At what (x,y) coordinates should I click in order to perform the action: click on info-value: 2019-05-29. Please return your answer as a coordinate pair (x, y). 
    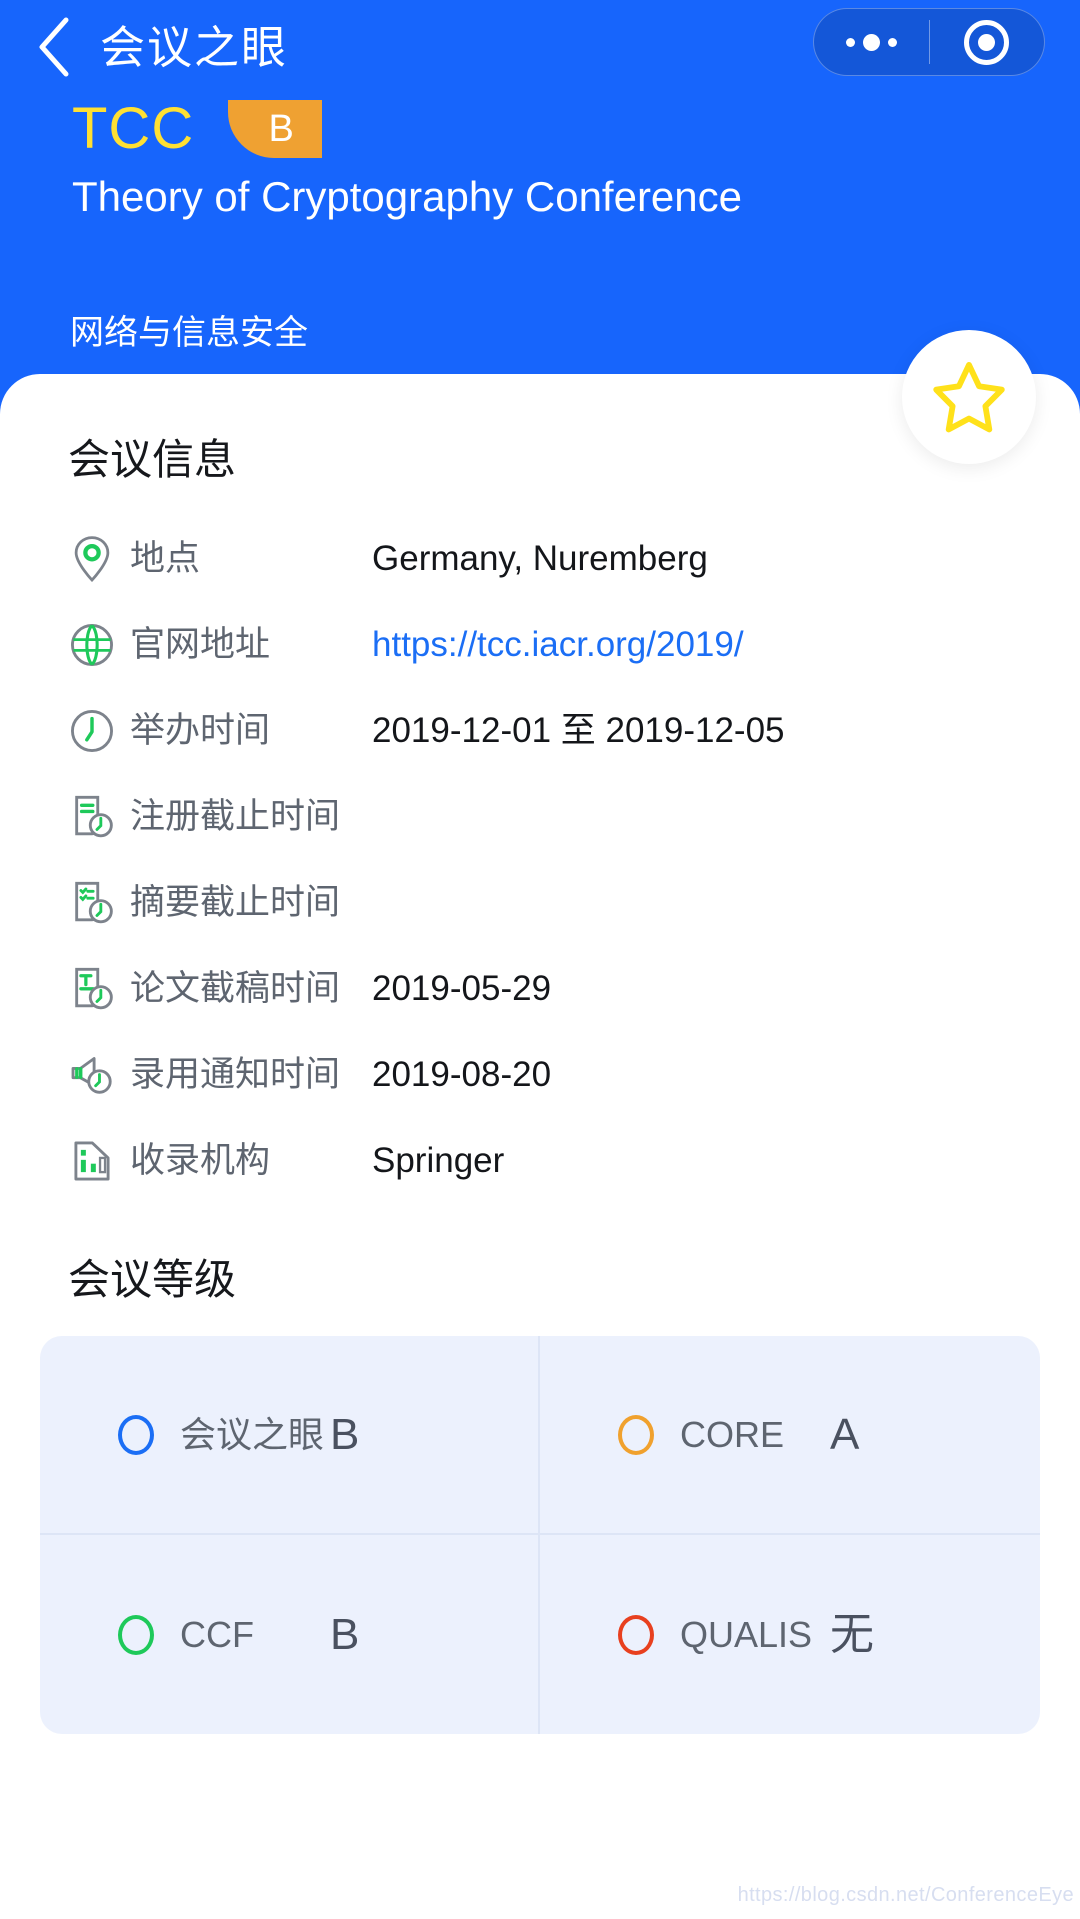
    Looking at the image, I should click on (462, 988).